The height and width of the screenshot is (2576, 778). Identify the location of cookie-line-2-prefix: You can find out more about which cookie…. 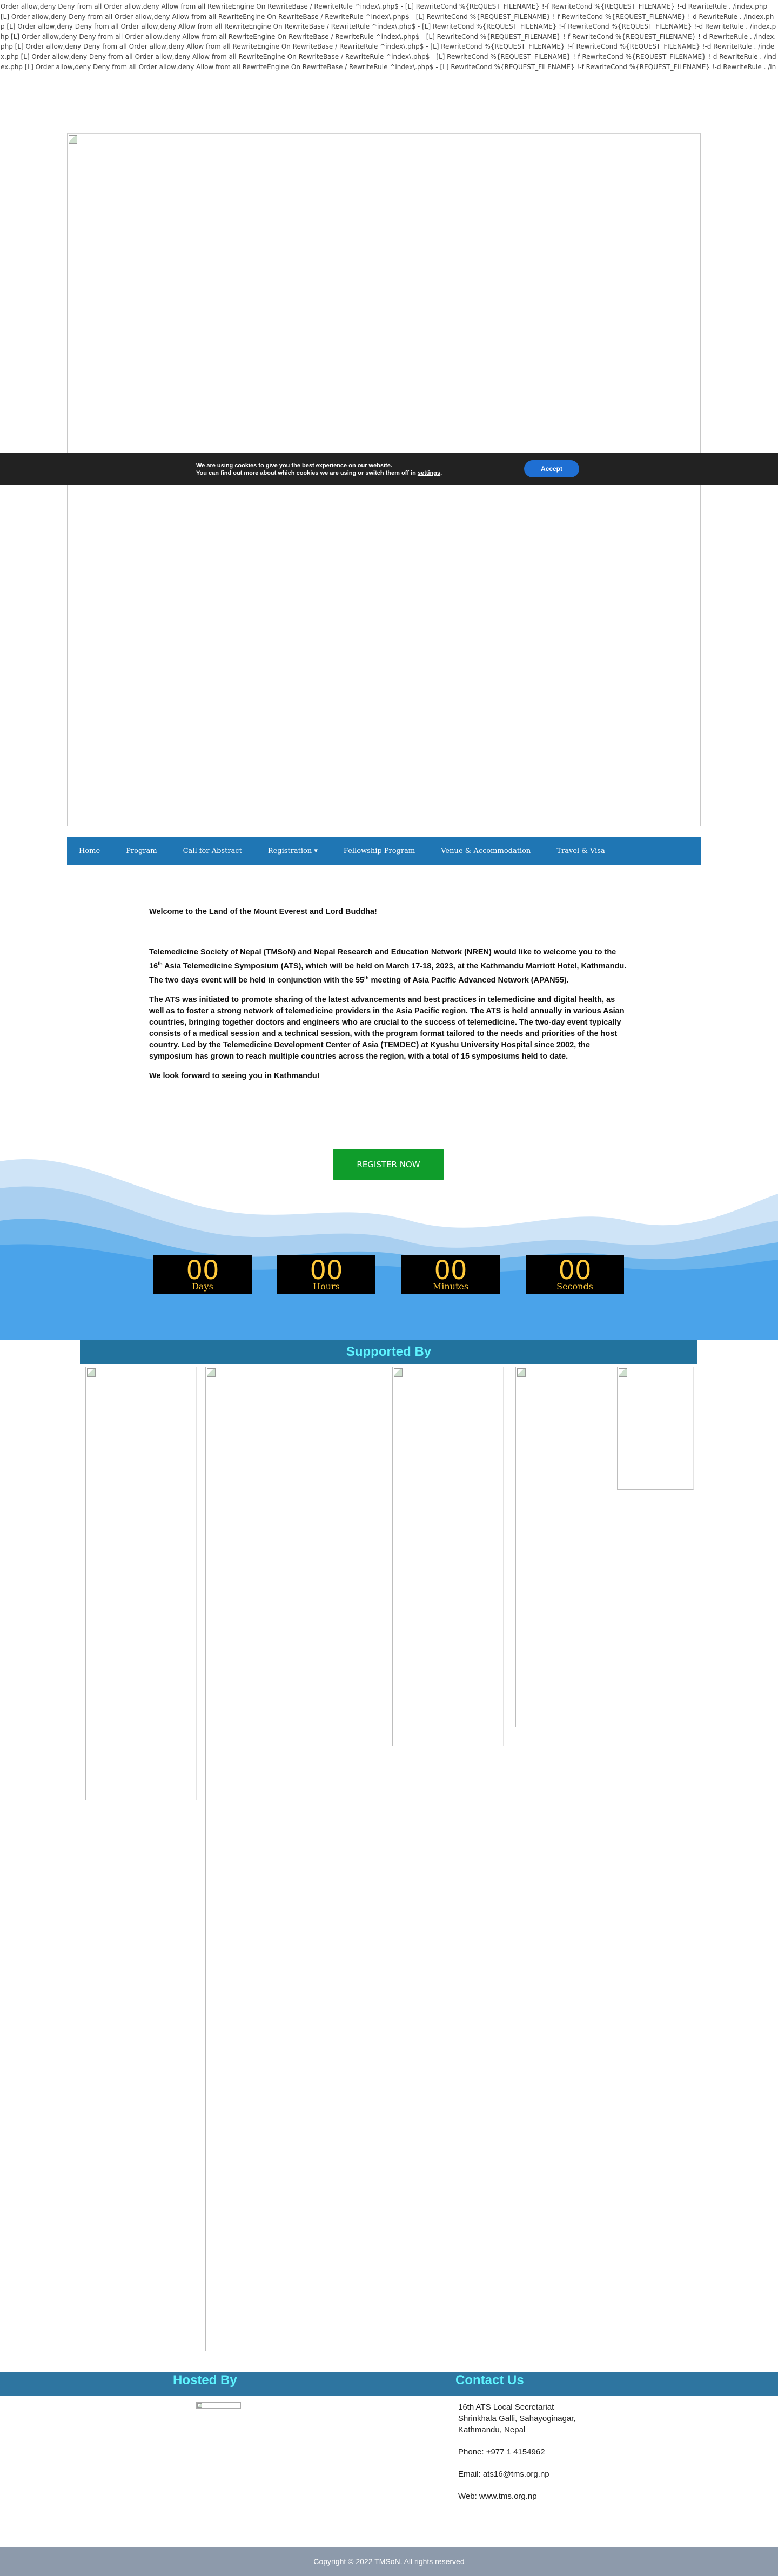
(307, 473).